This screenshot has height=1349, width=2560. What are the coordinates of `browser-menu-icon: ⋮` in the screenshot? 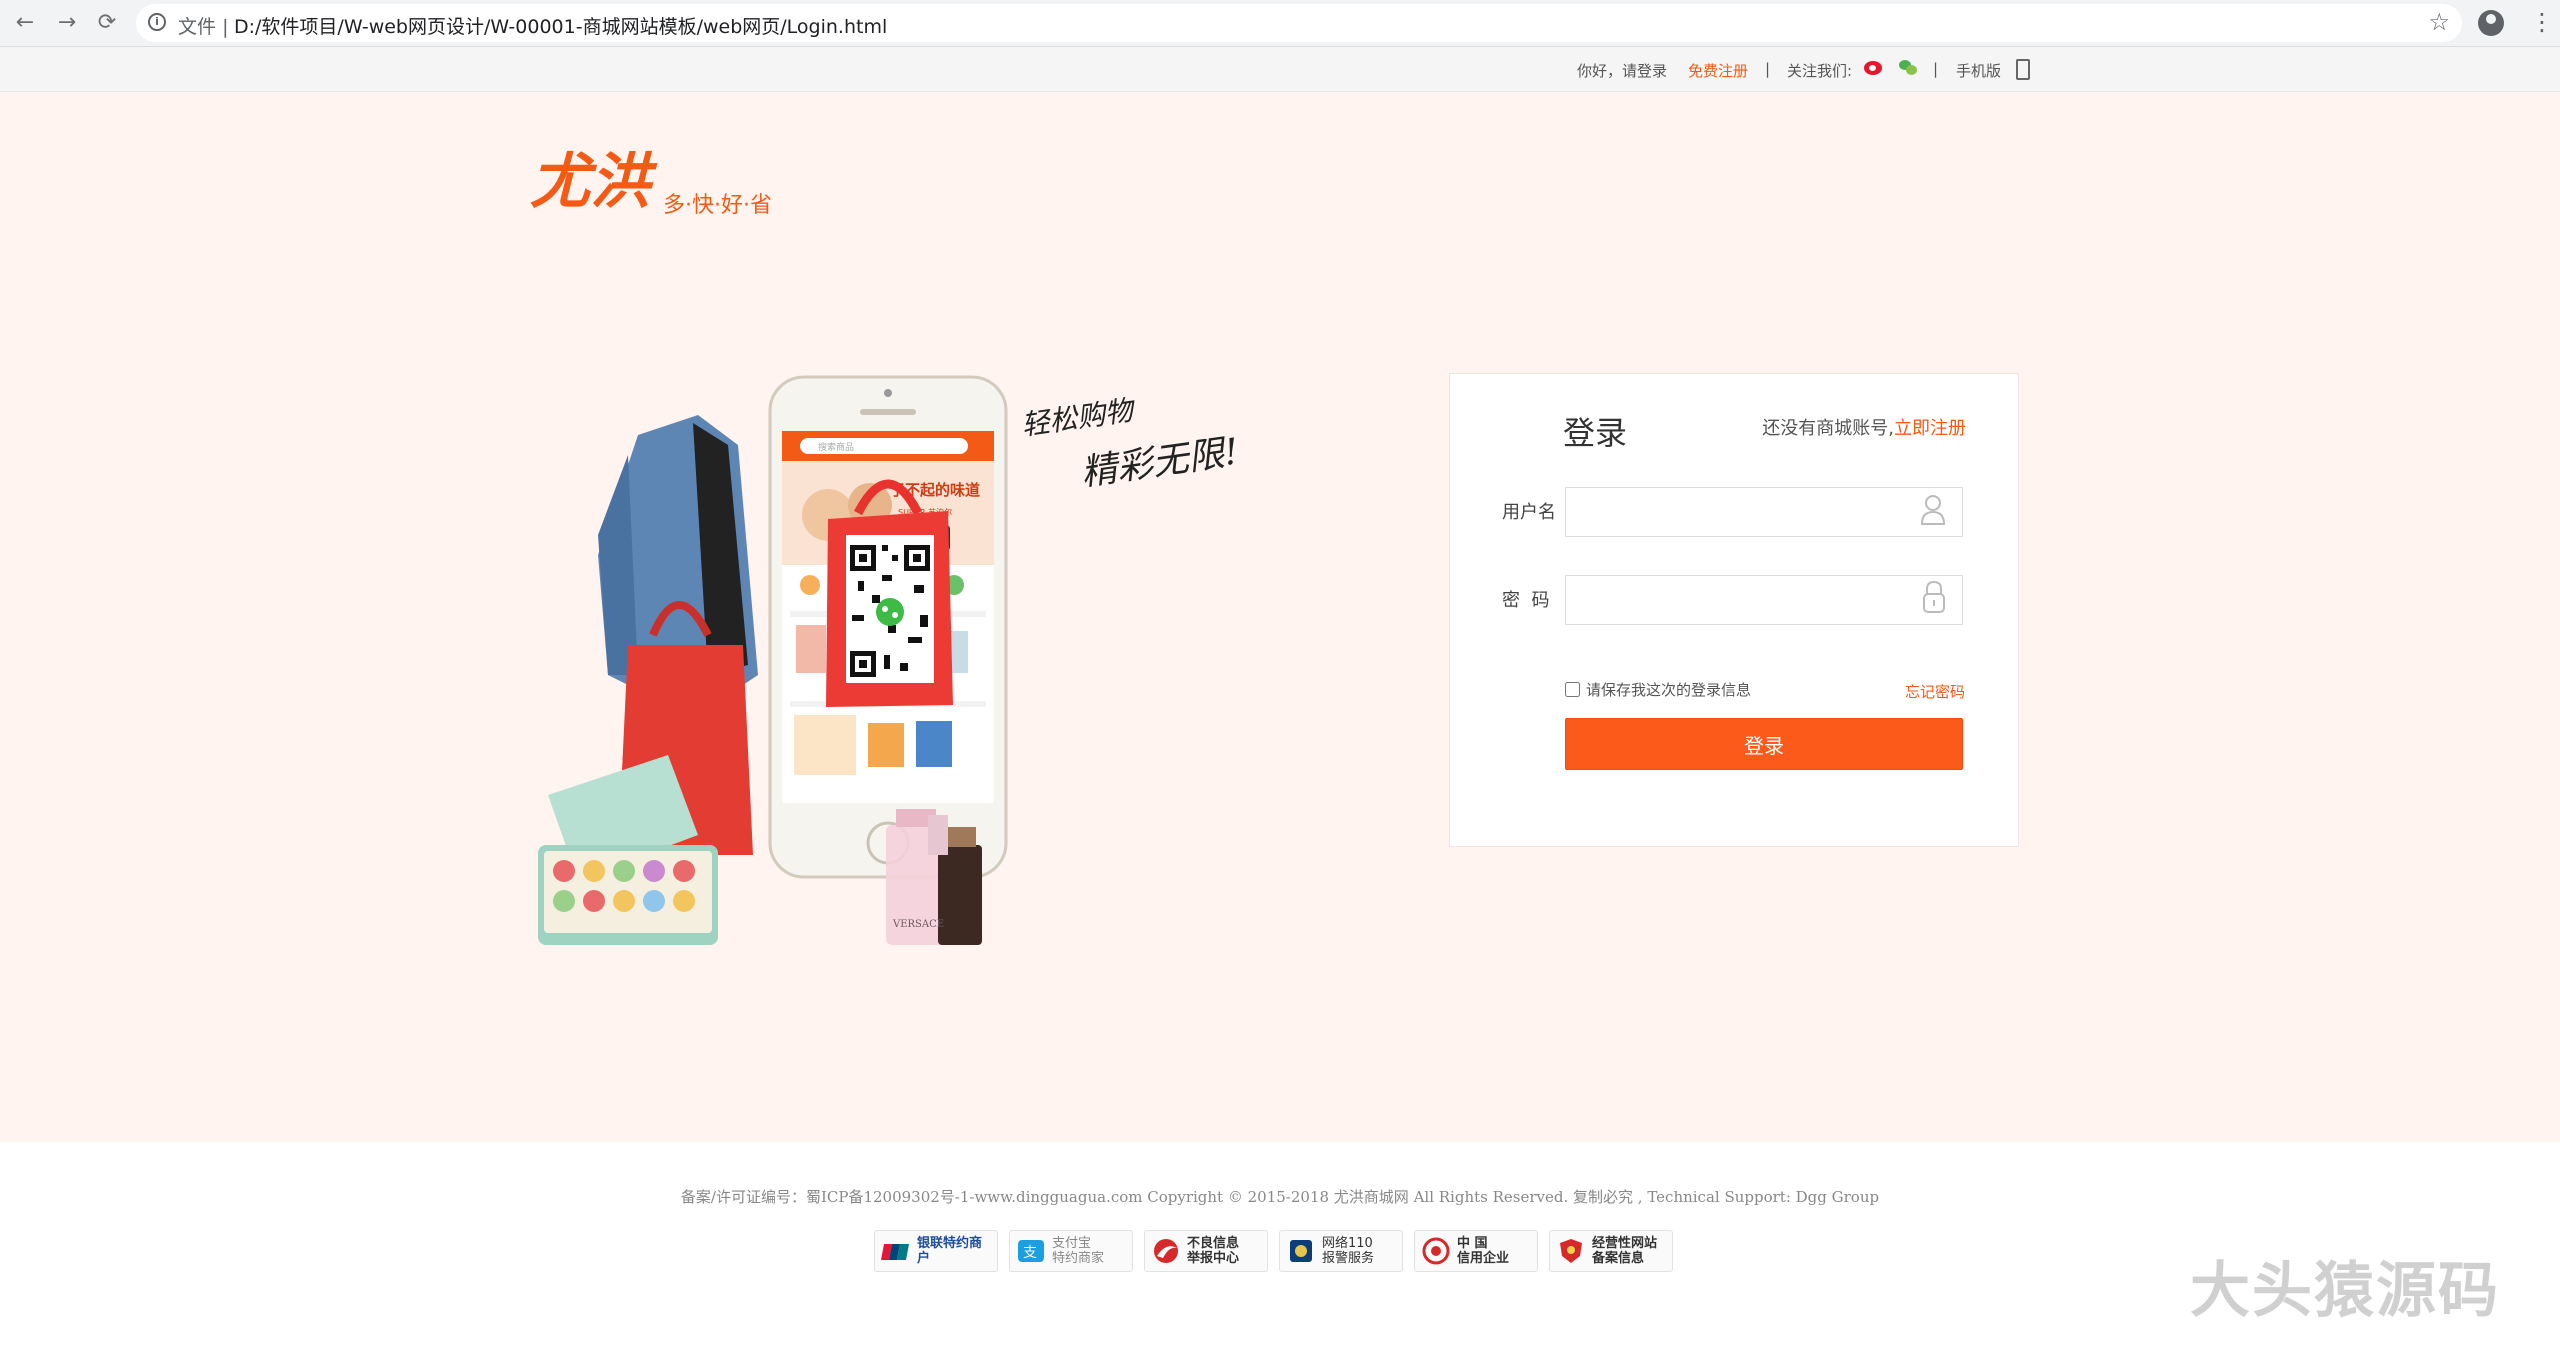 It's located at (2542, 22).